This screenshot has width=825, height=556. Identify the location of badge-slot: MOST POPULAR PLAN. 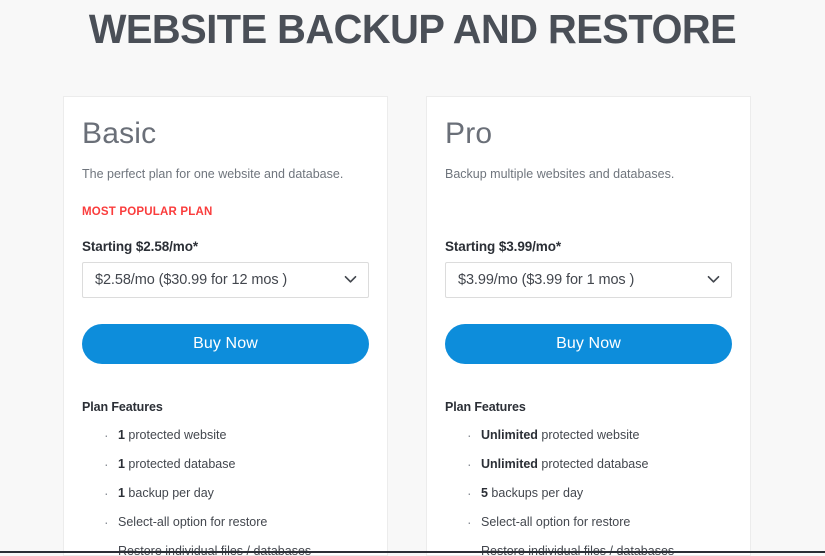
(225, 210).